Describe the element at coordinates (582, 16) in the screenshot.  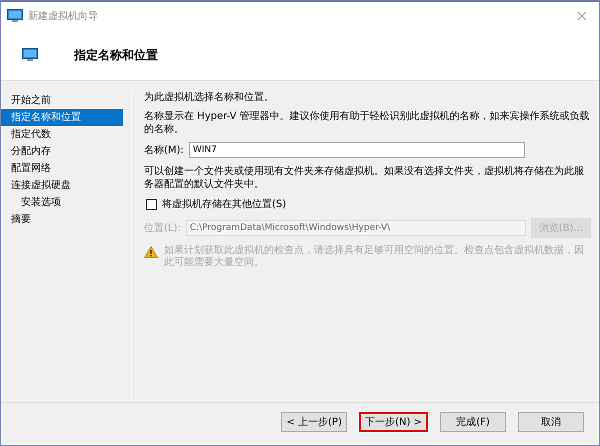
I see `close-icon` at that location.